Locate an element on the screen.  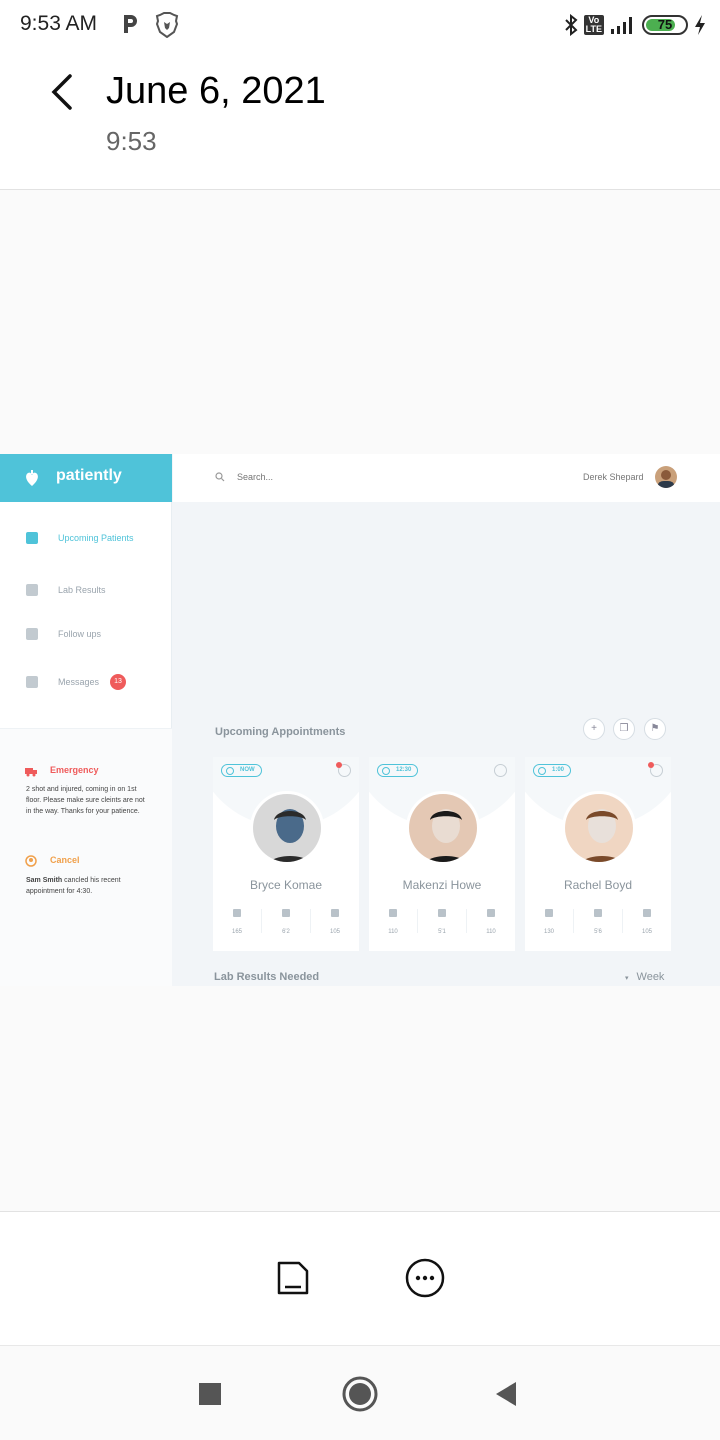
chat-icon is located at coordinates (500, 770).